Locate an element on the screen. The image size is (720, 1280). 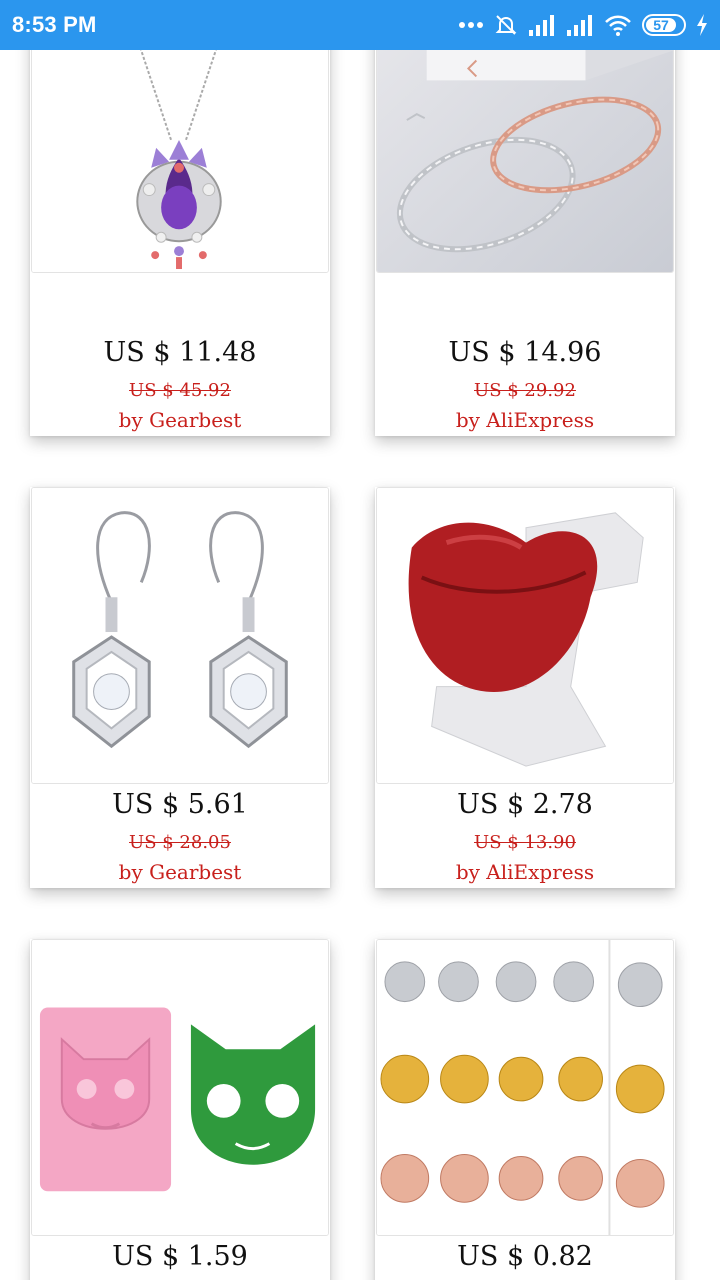
cat-keychain-image is located at coordinates (180, 1087).